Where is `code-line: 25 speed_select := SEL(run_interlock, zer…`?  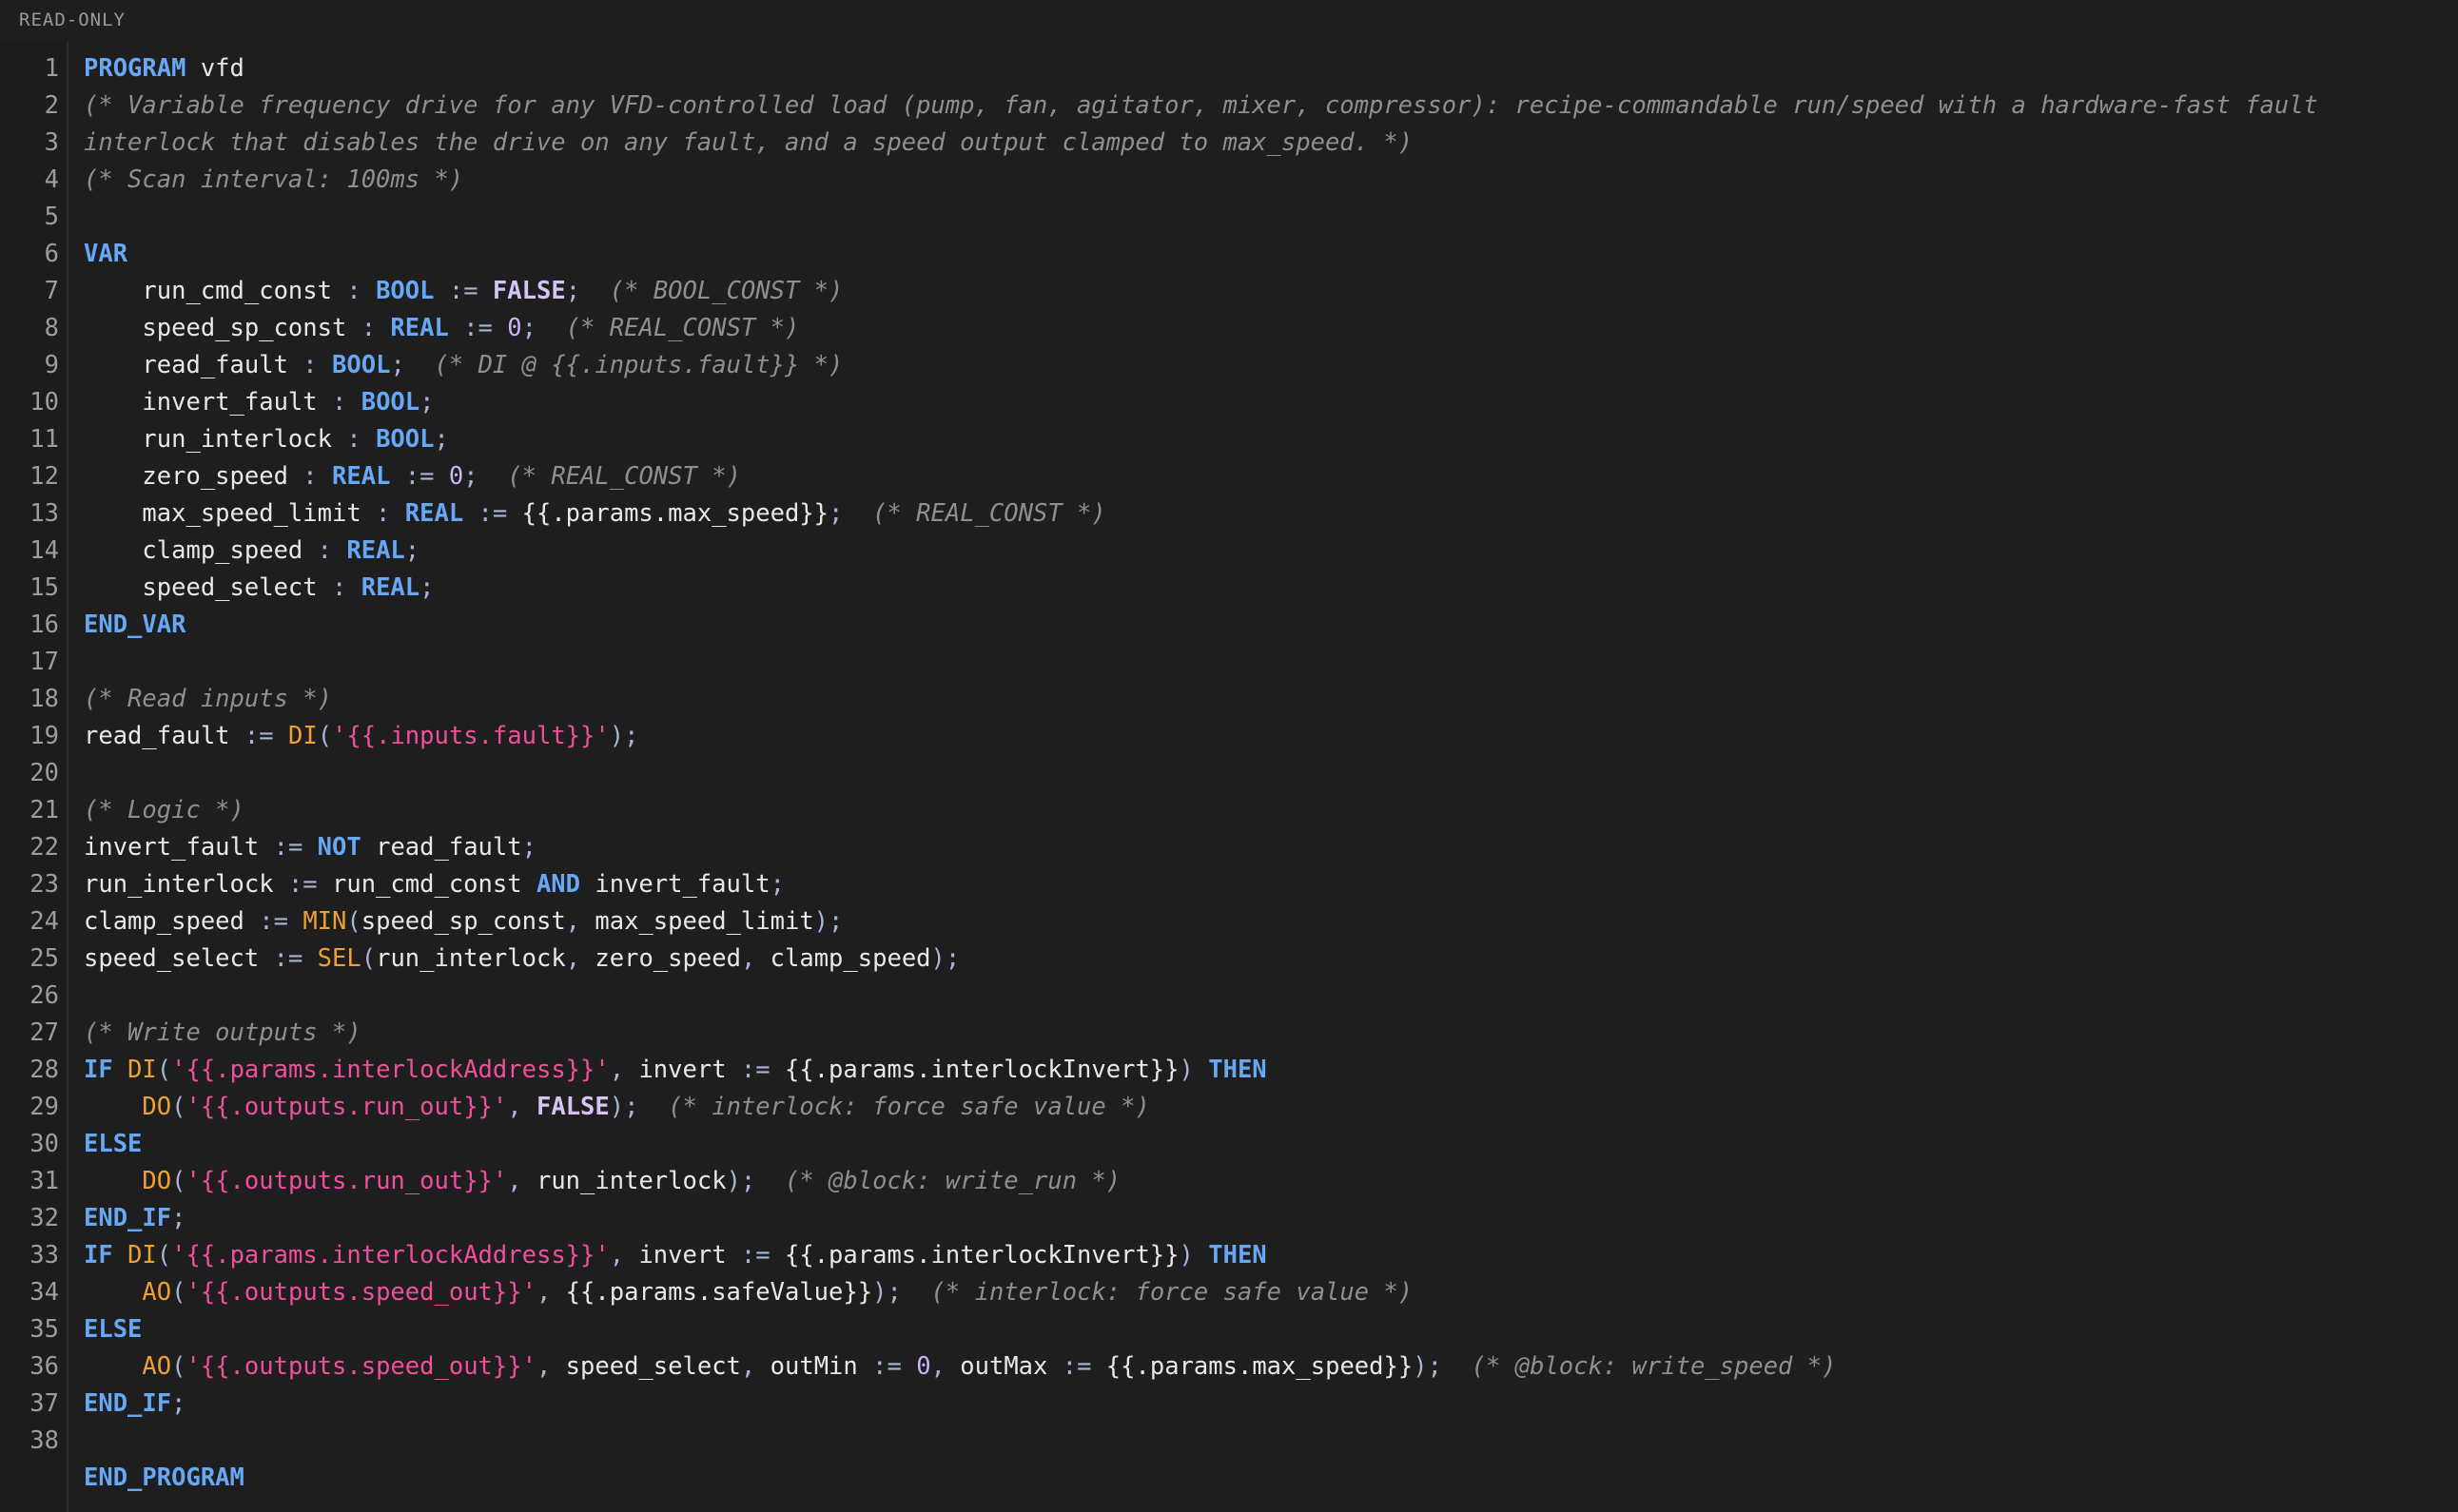 code-line: 25 speed_select := SEL(run_interlock, zer… is located at coordinates (1229, 959).